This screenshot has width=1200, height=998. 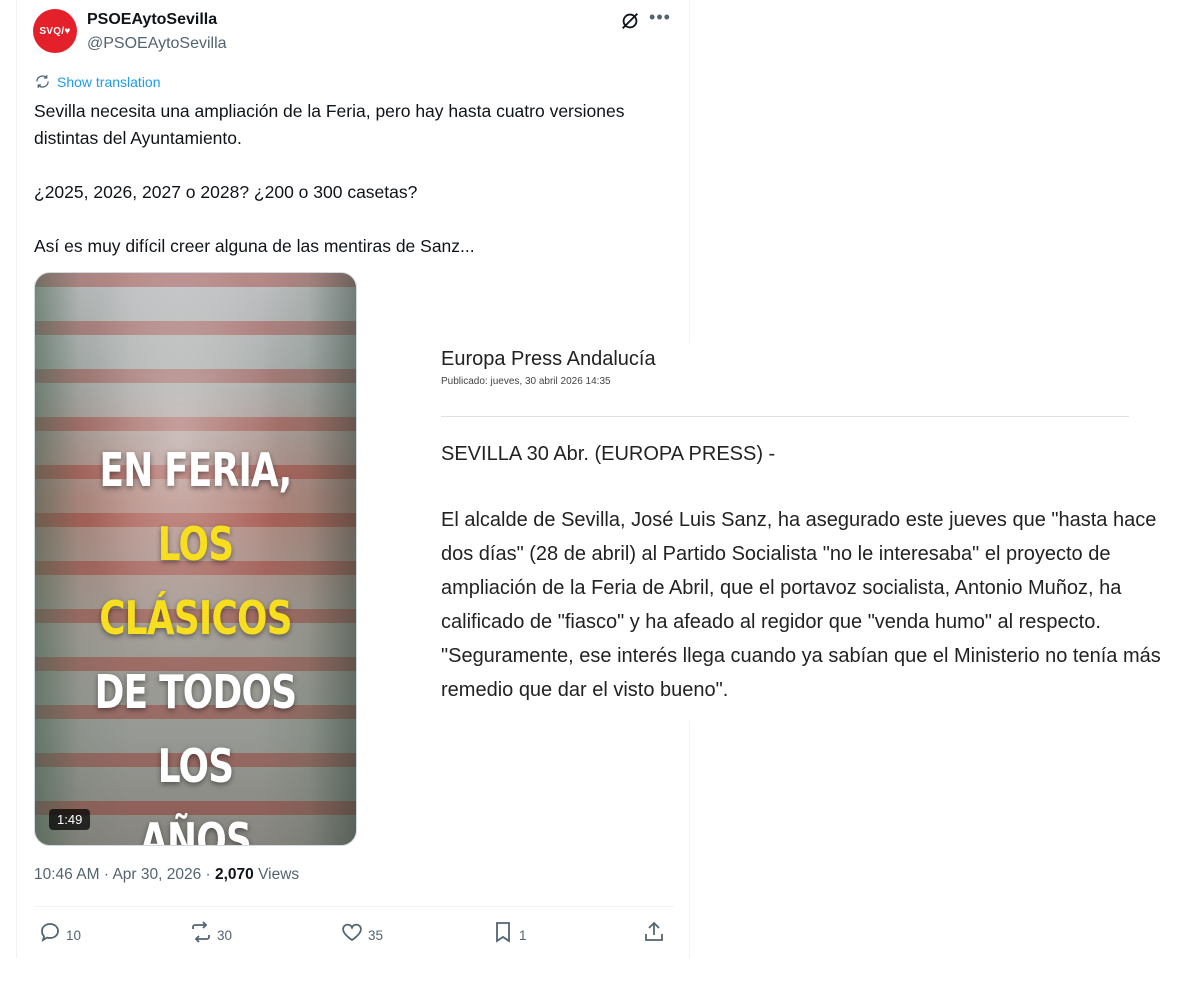 What do you see at coordinates (630, 21) in the screenshot?
I see `grok-icon` at bounding box center [630, 21].